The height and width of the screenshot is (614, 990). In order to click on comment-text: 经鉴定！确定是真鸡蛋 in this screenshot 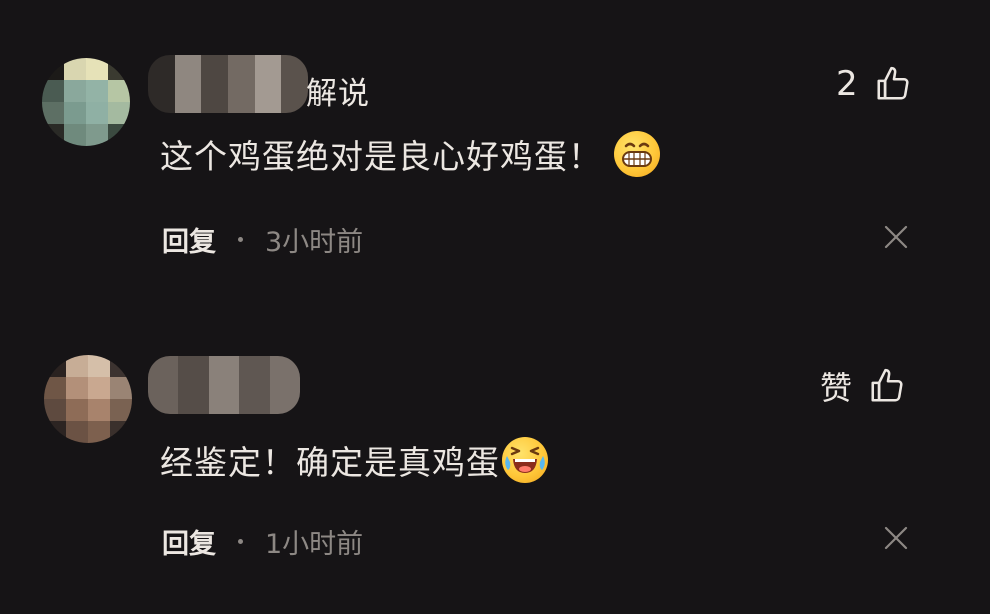, I will do `click(354, 460)`.